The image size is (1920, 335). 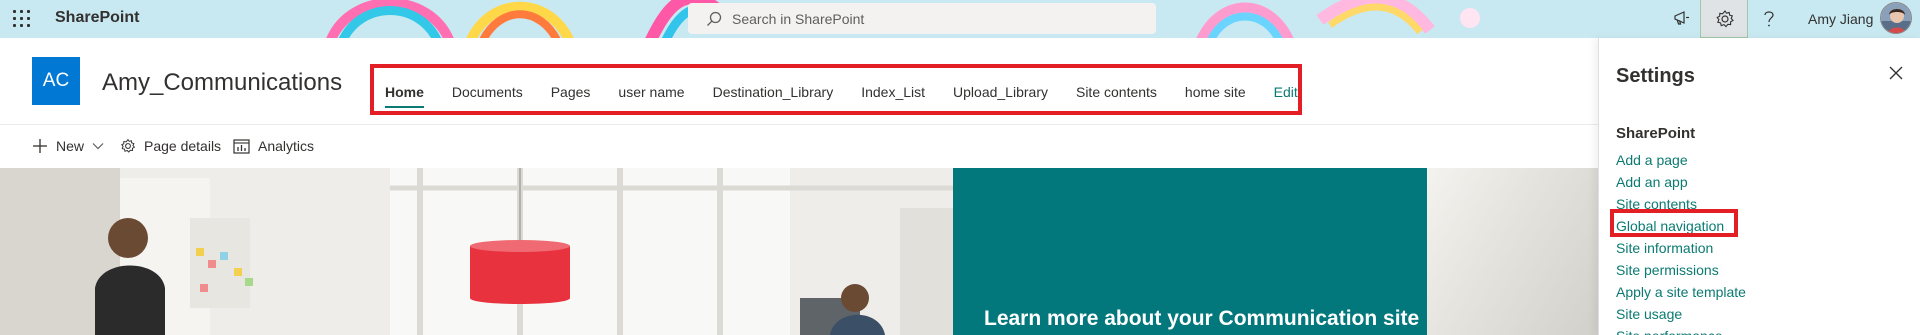 What do you see at coordinates (222, 83) in the screenshot?
I see `site-title: Amy_Communications` at bounding box center [222, 83].